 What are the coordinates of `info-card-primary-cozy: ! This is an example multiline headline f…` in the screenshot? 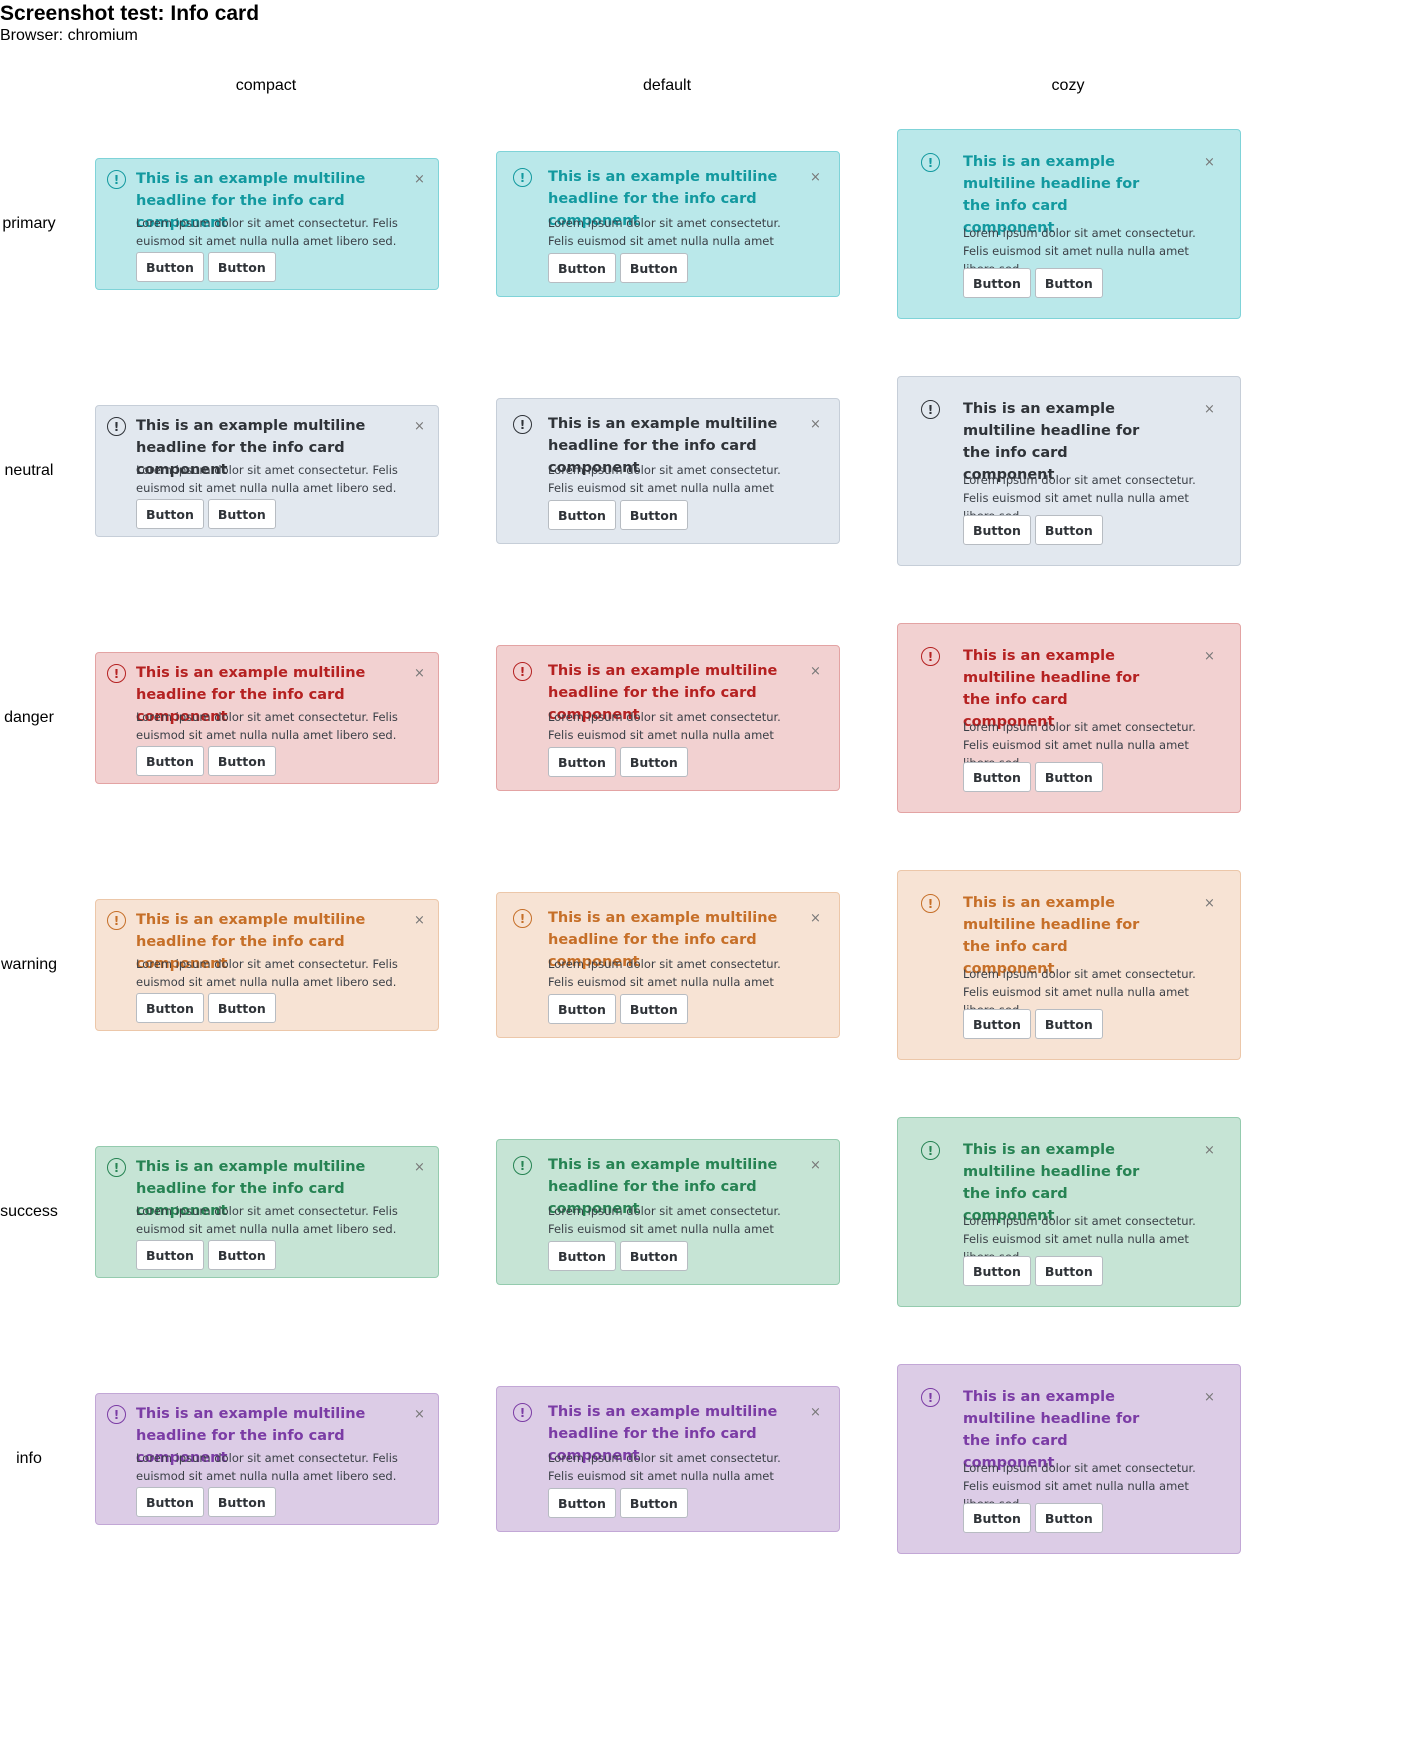 It's located at (1069, 224).